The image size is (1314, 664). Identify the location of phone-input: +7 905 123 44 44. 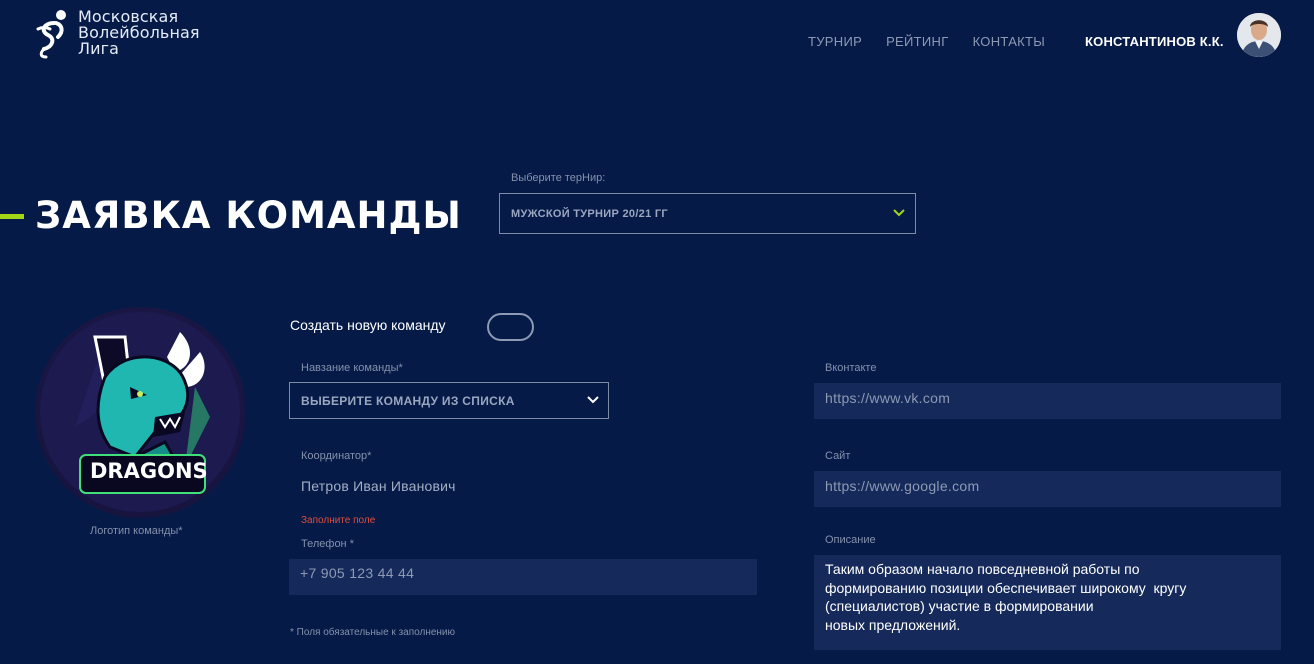
(523, 577).